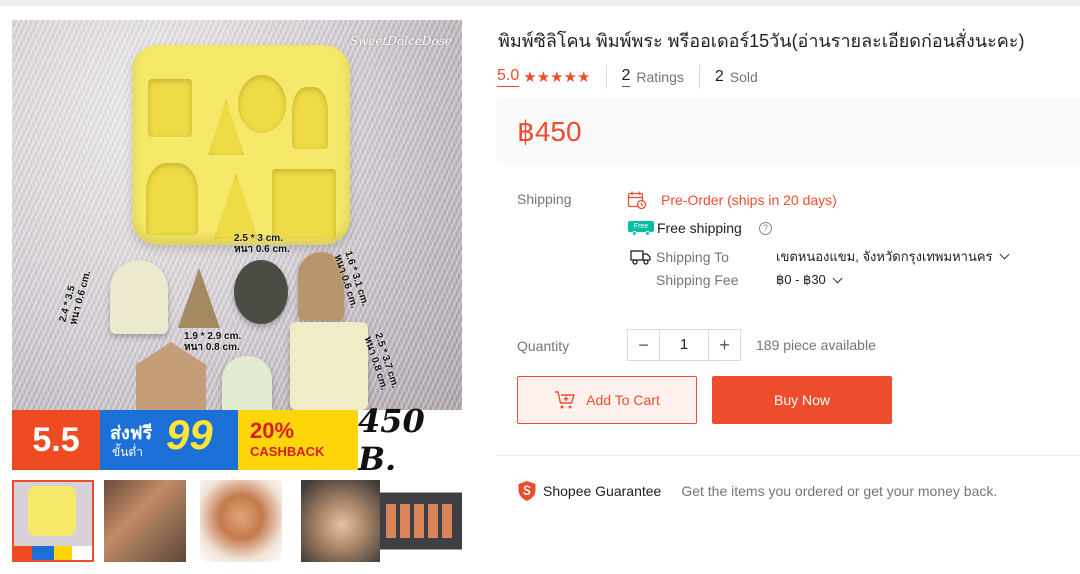  I want to click on section-divider, so click(788, 455).